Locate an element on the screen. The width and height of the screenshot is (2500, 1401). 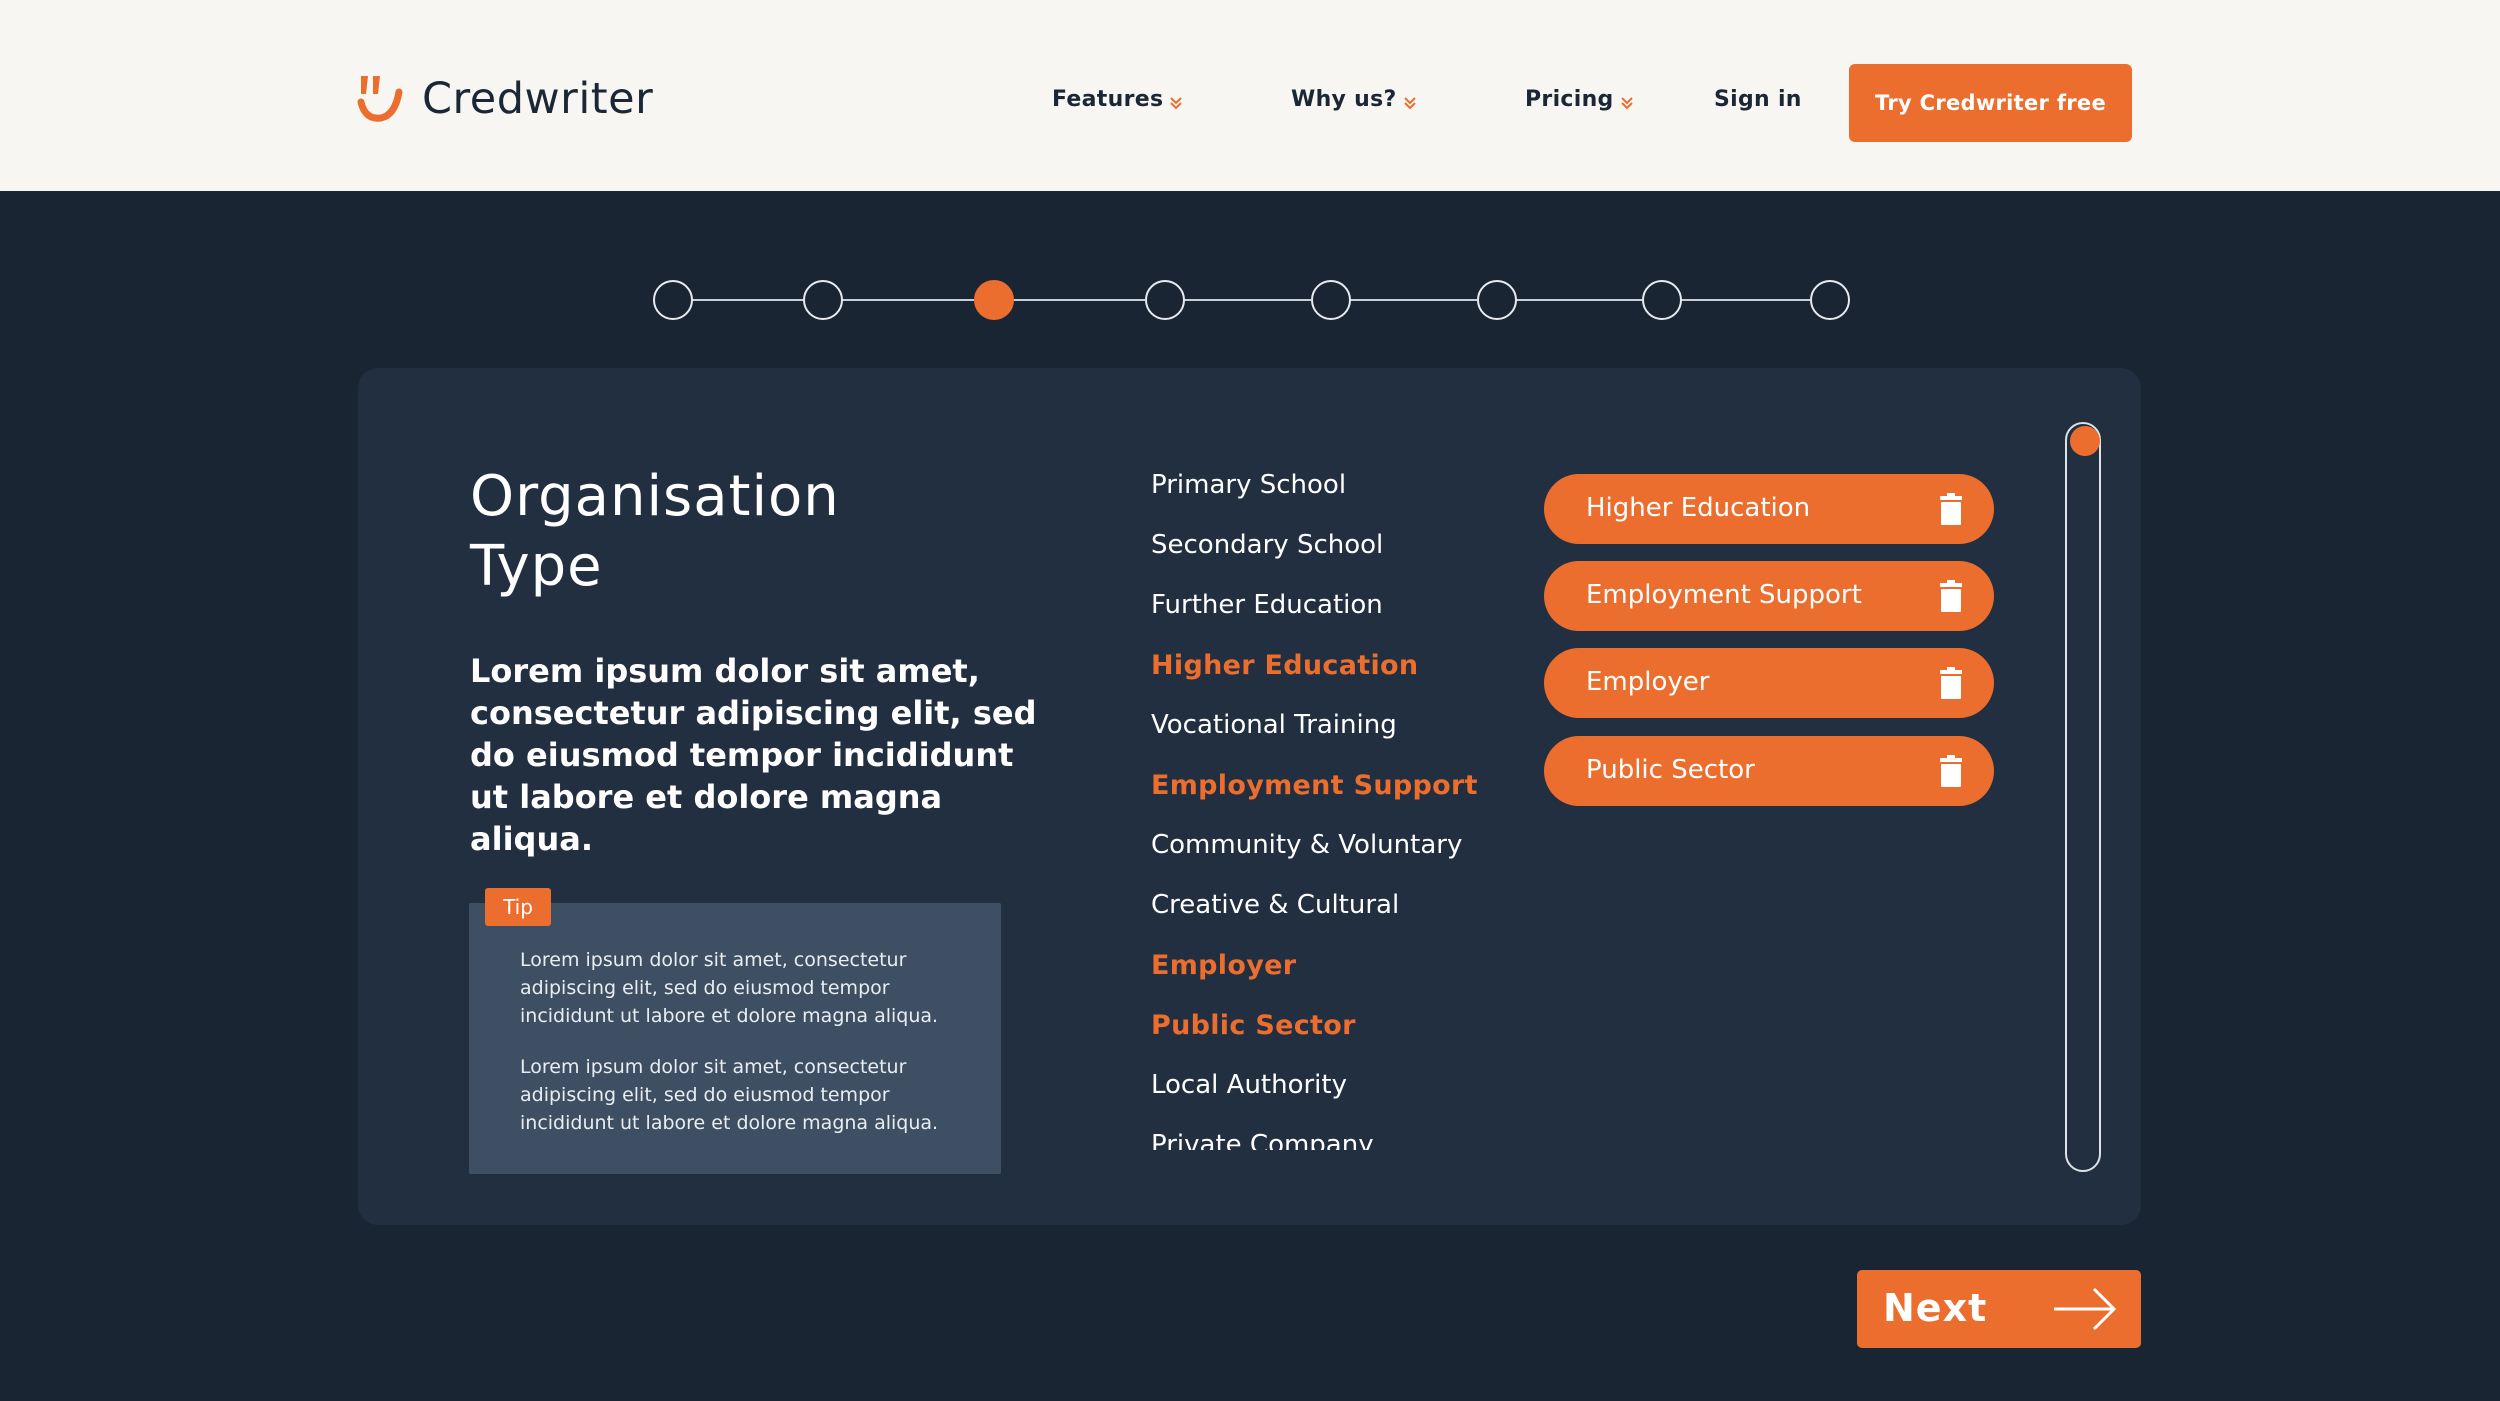
nav-pricing: Pricing is located at coordinates (1580, 99).